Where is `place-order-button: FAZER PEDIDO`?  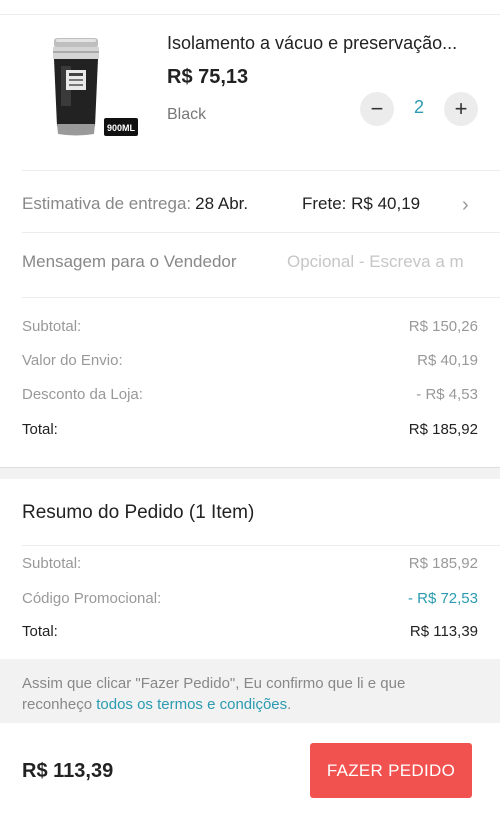
place-order-button: FAZER PEDIDO is located at coordinates (391, 770).